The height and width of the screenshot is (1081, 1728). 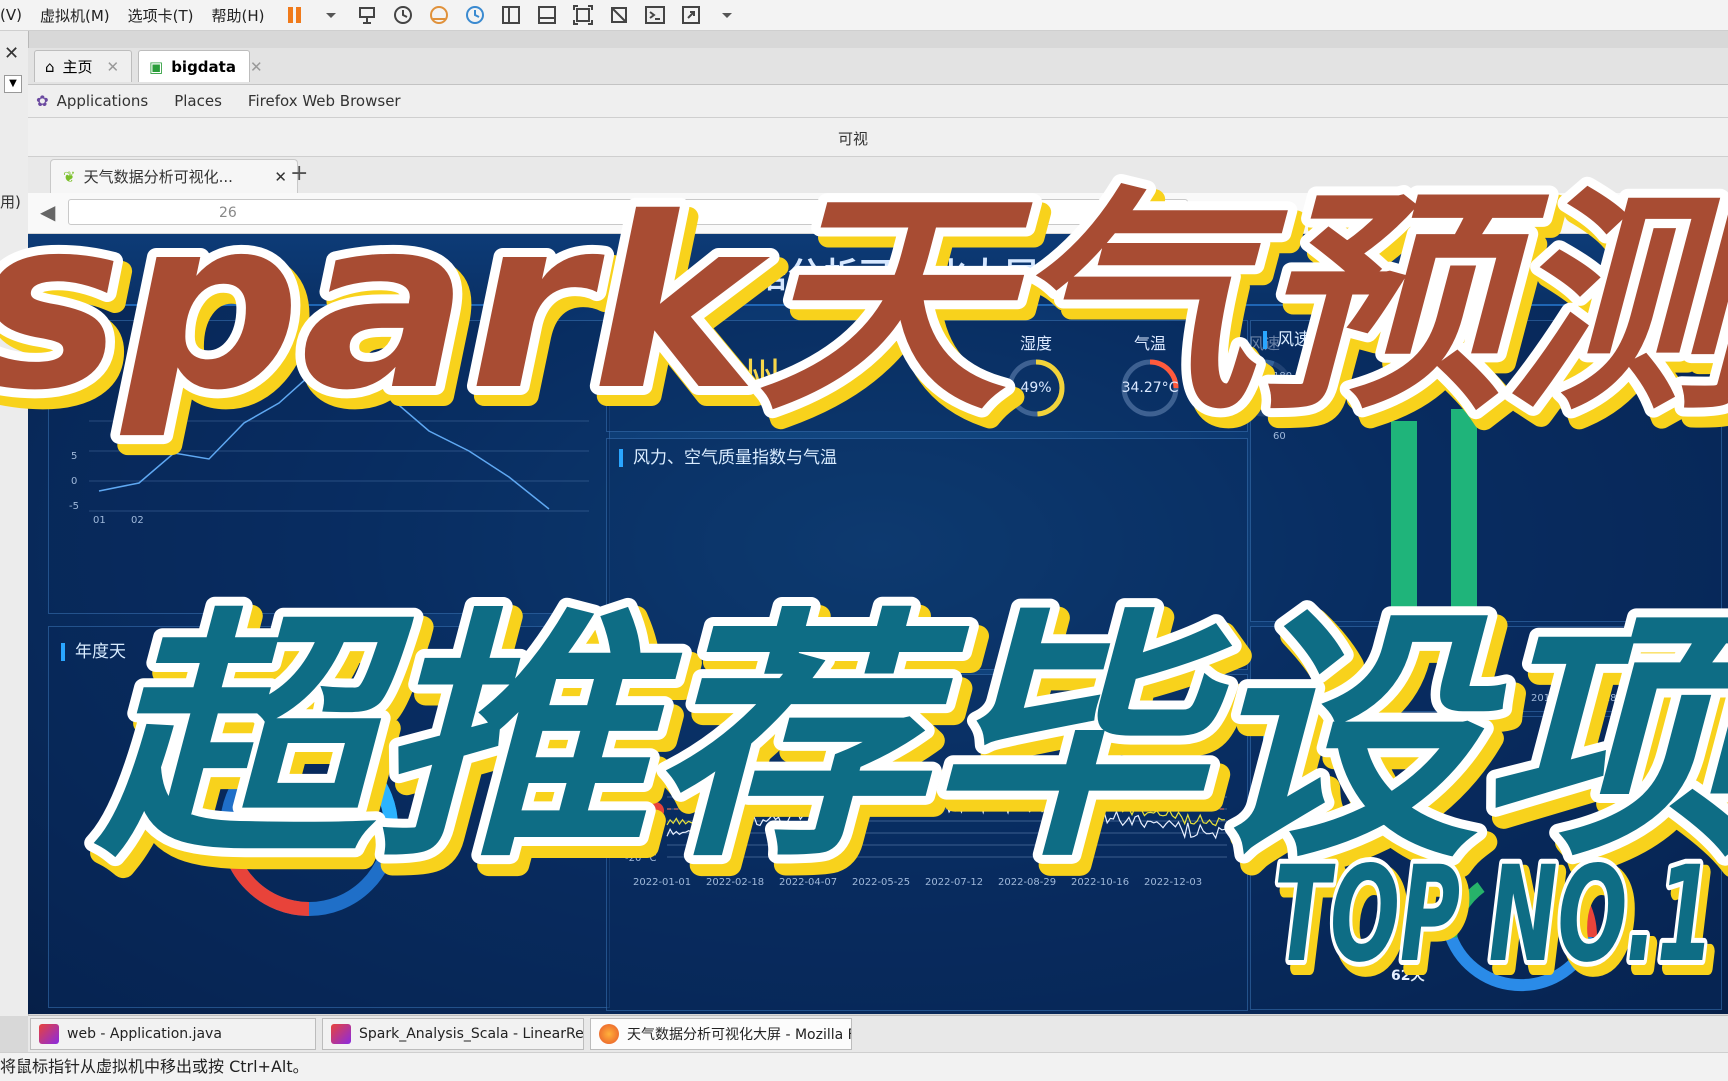 What do you see at coordinates (636, 834) in the screenshot?
I see `y-tick: 0 °C` at bounding box center [636, 834].